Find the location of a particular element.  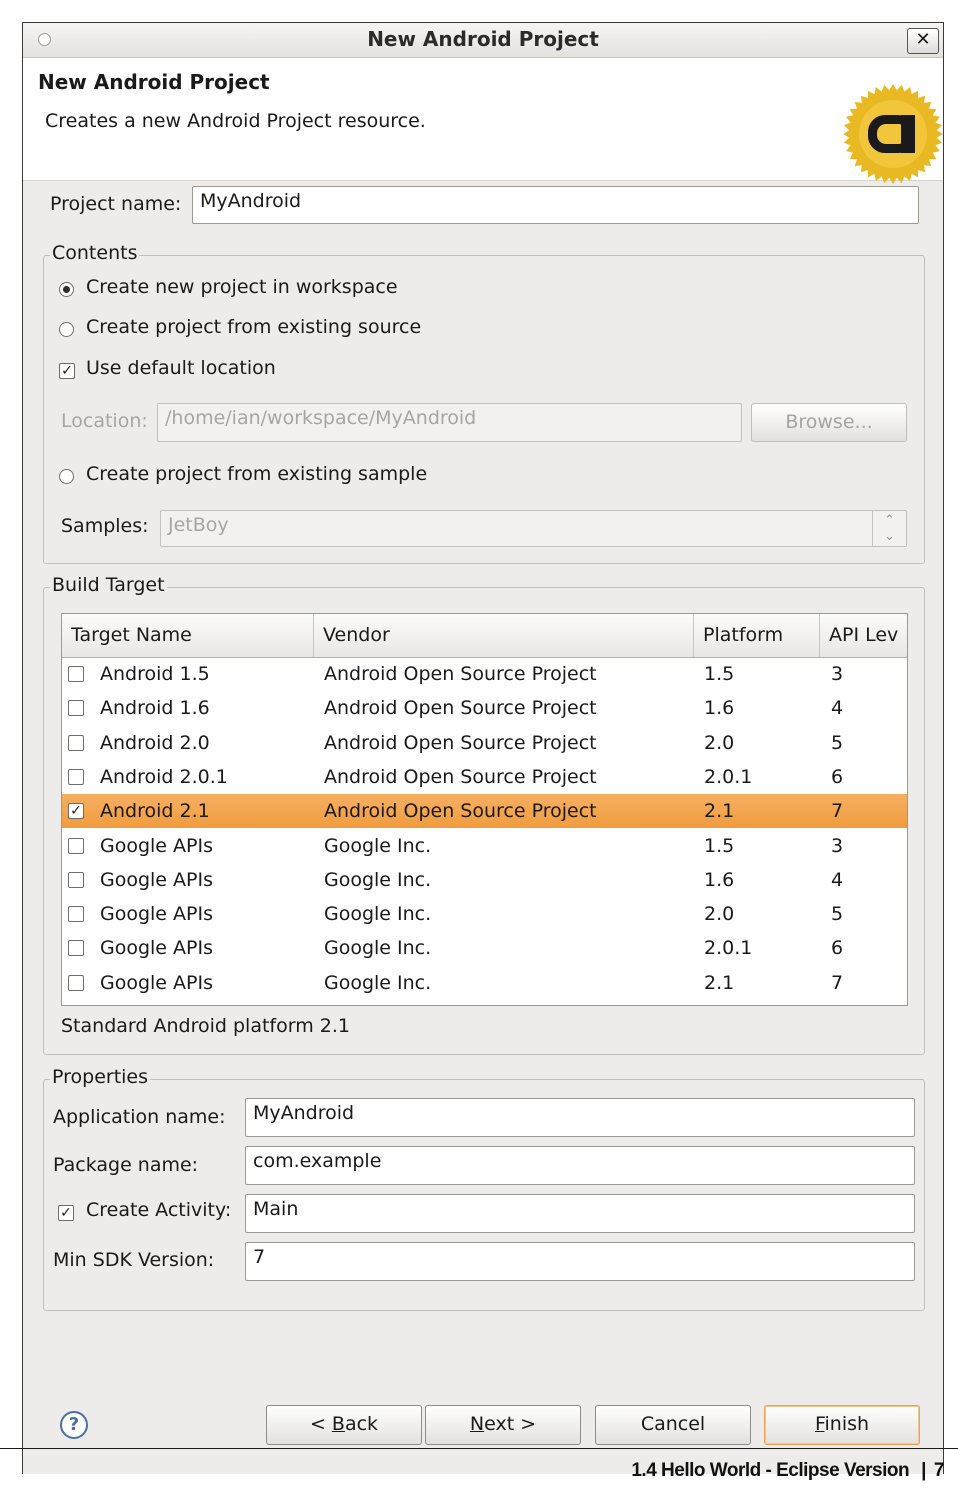

from-existing-sample-label: Create project from existing sample is located at coordinates (256, 474).